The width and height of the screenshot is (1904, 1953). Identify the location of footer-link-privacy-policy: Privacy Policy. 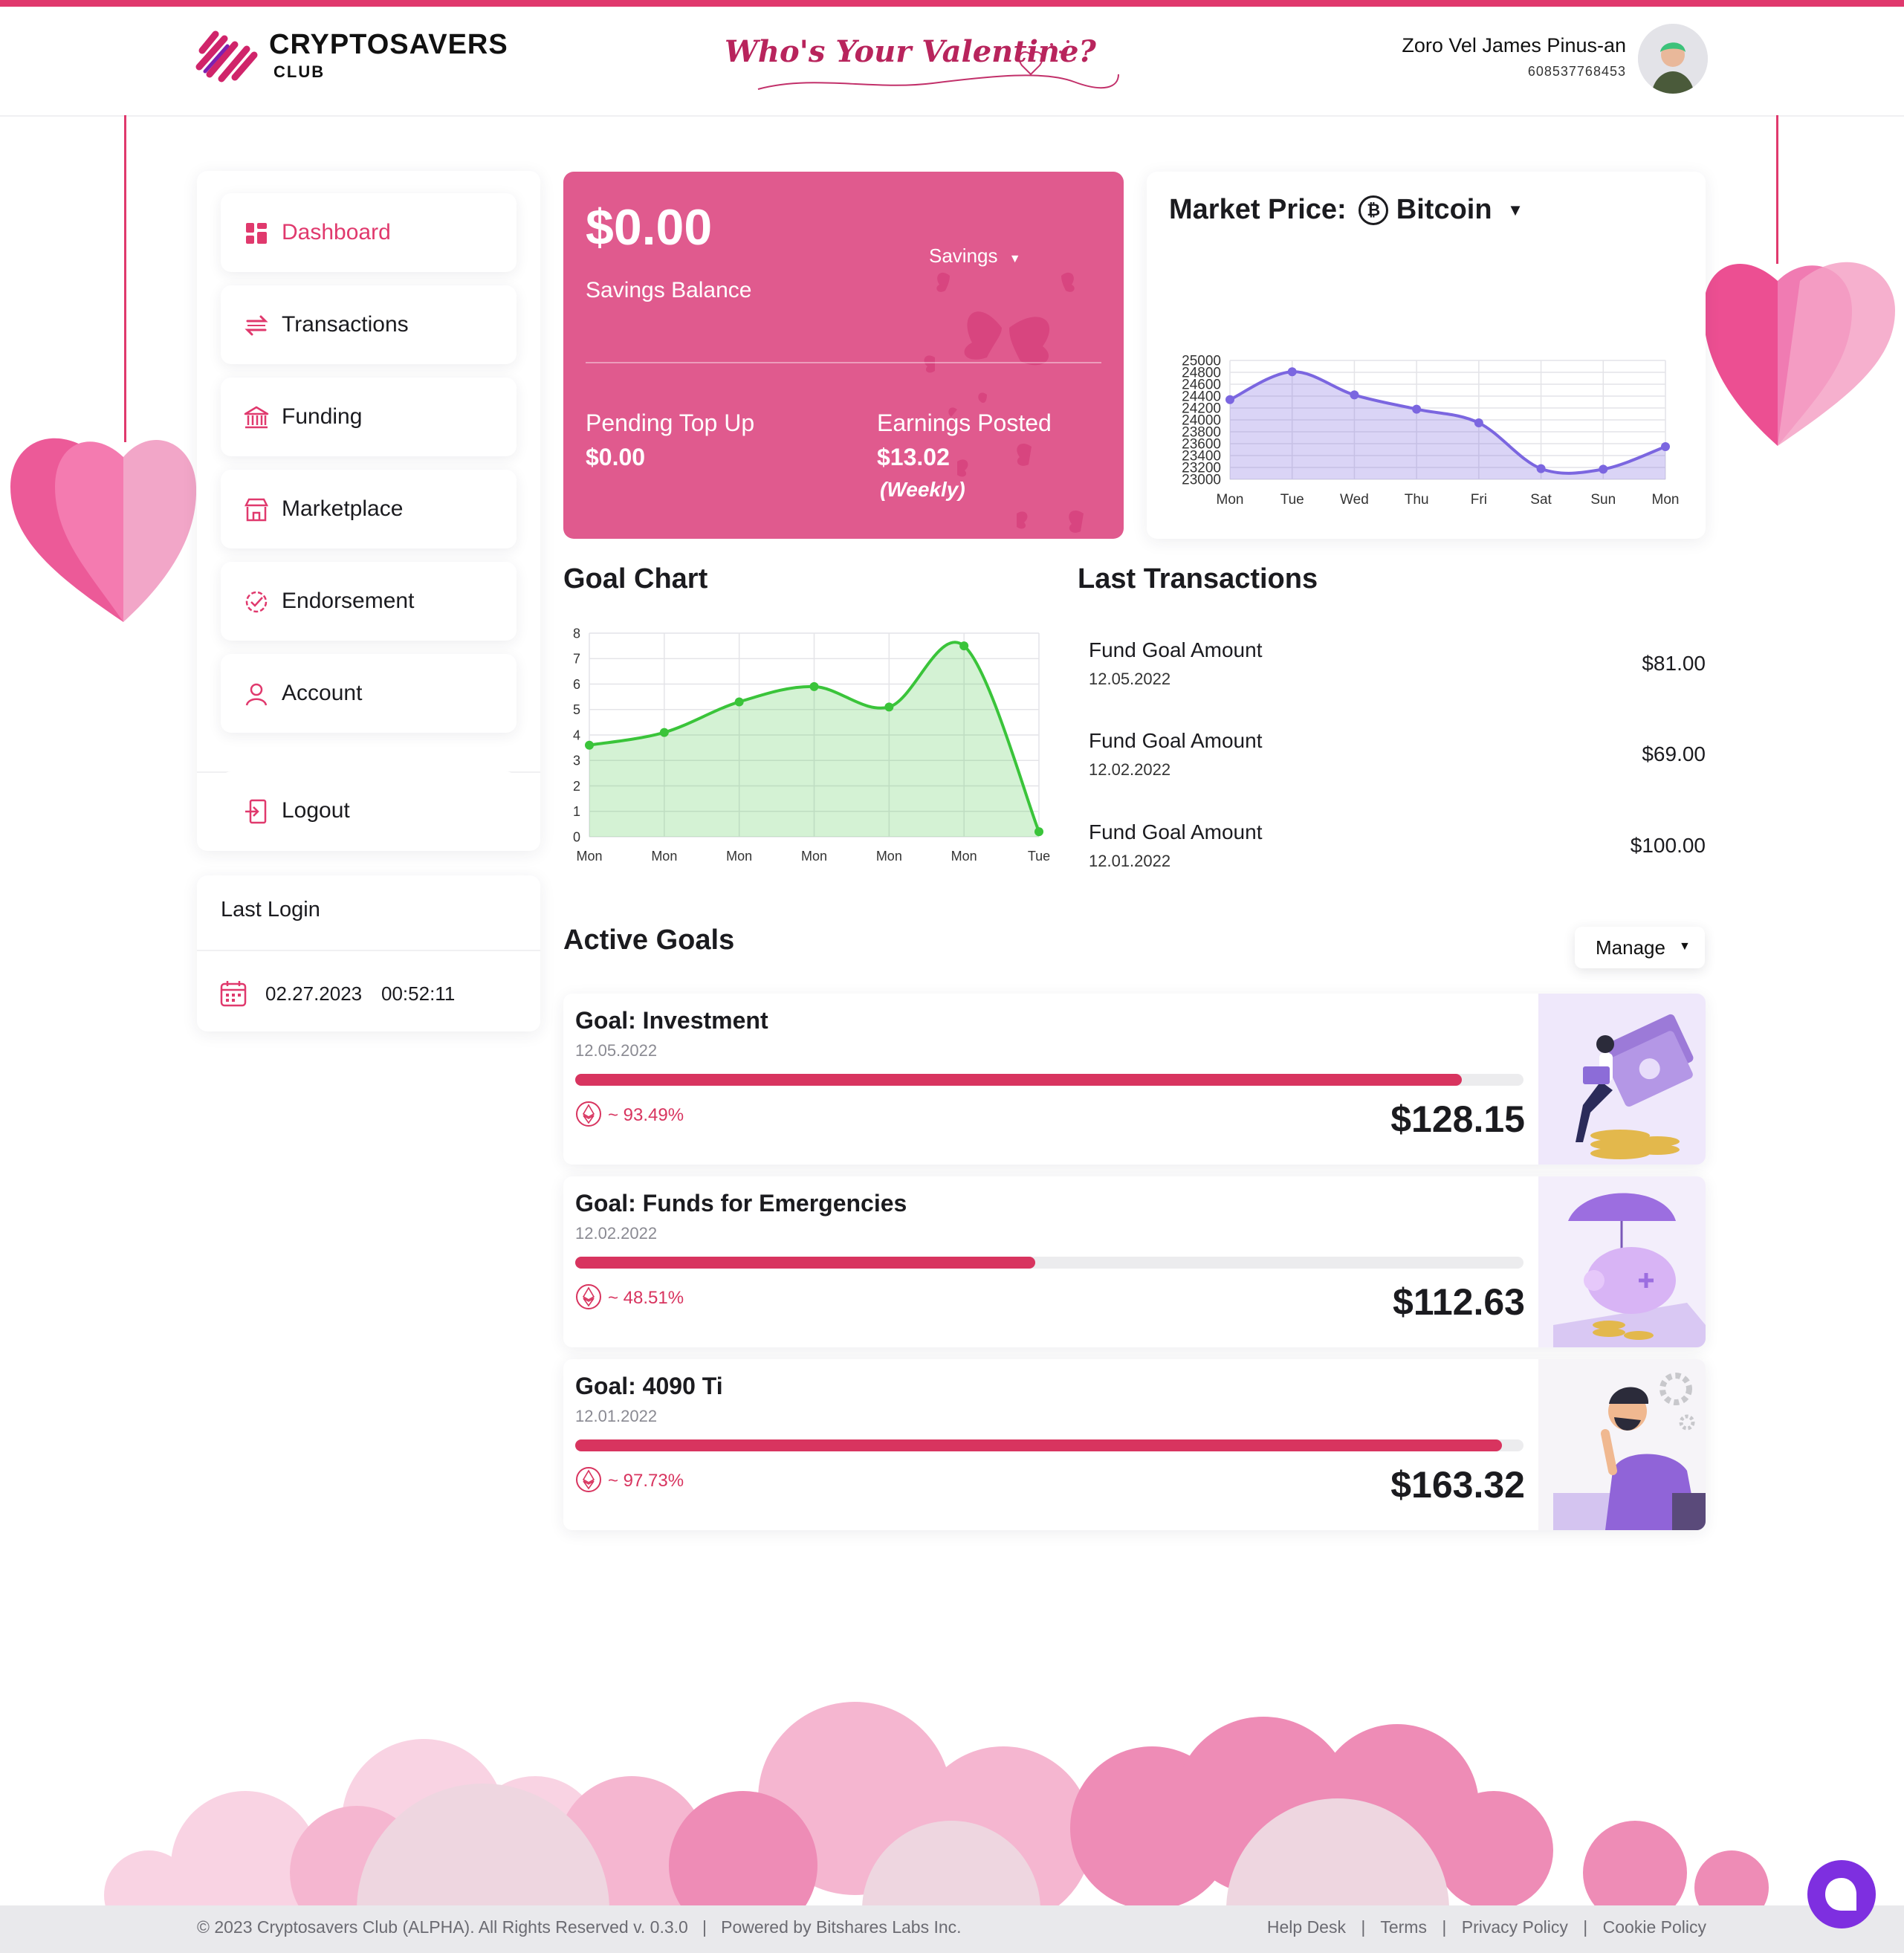
(1515, 1927).